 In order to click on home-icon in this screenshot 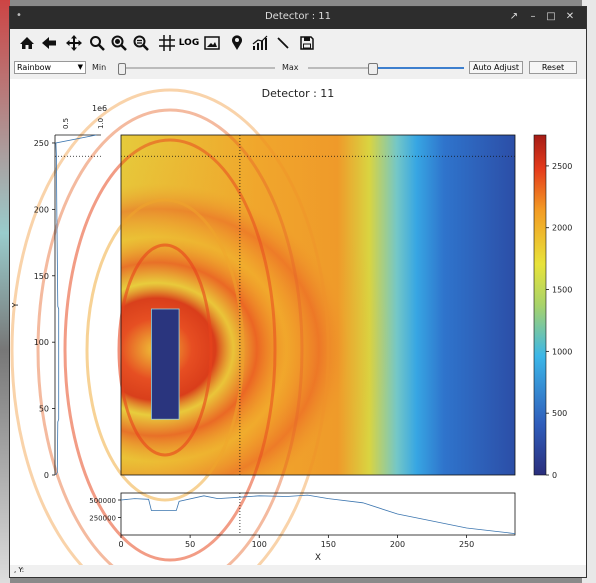, I will do `click(27, 43)`.